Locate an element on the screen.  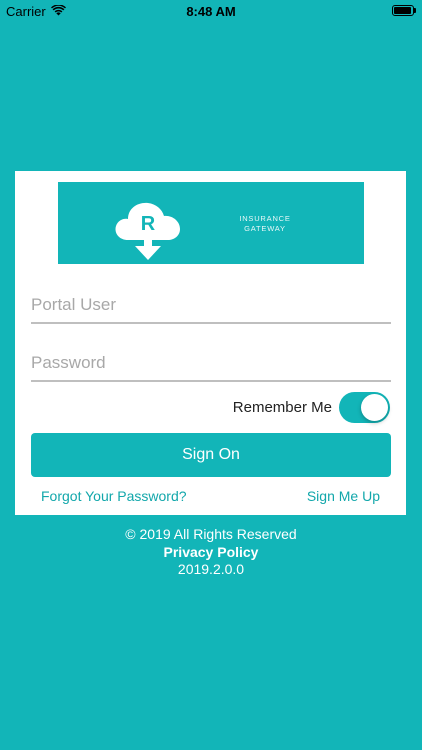
remember-me-toggle is located at coordinates (364, 407).